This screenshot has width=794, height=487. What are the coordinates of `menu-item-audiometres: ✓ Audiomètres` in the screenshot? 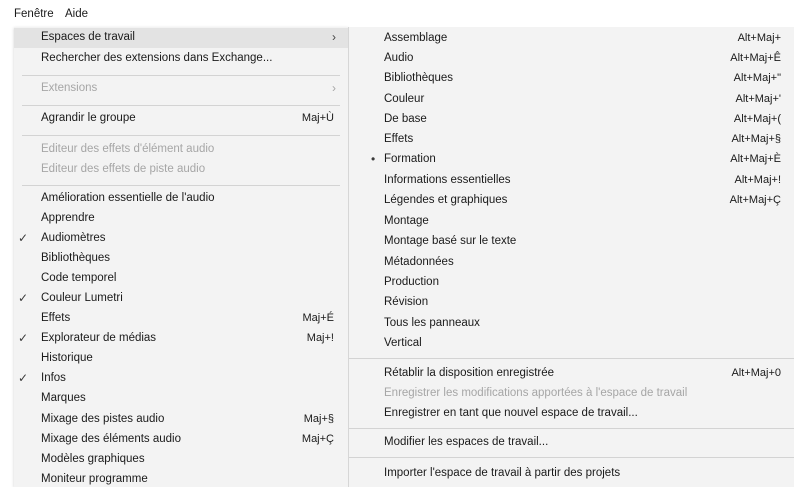 It's located at (181, 239).